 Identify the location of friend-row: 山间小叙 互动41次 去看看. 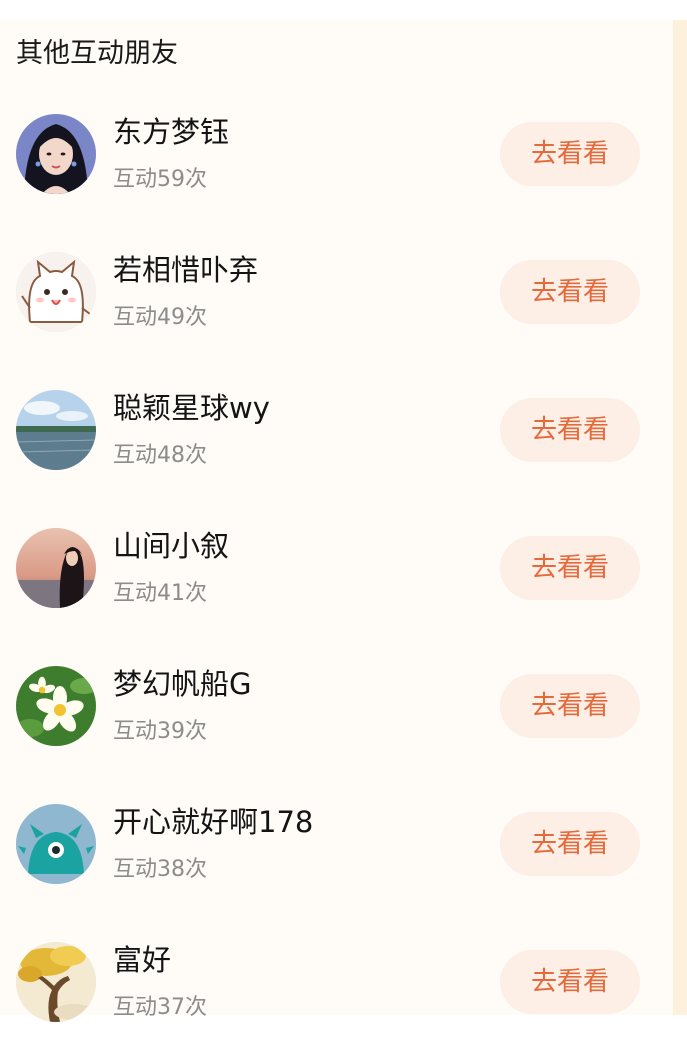
(336, 569).